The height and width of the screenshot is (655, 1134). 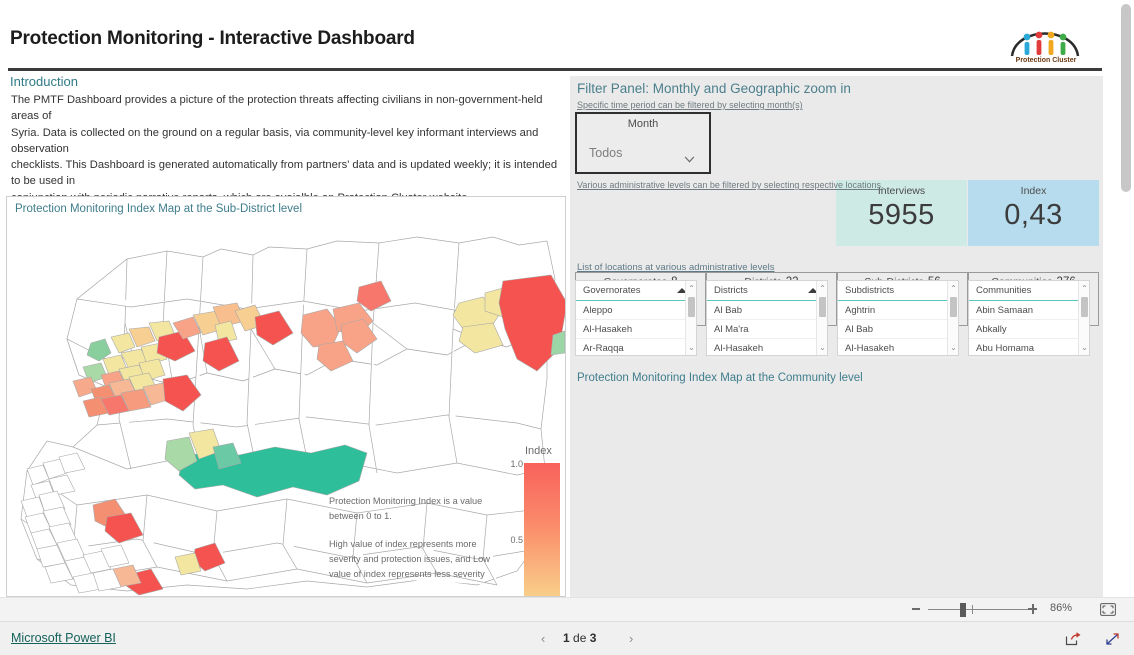 I want to click on listbox-districts-header: Districts, so click(x=767, y=291).